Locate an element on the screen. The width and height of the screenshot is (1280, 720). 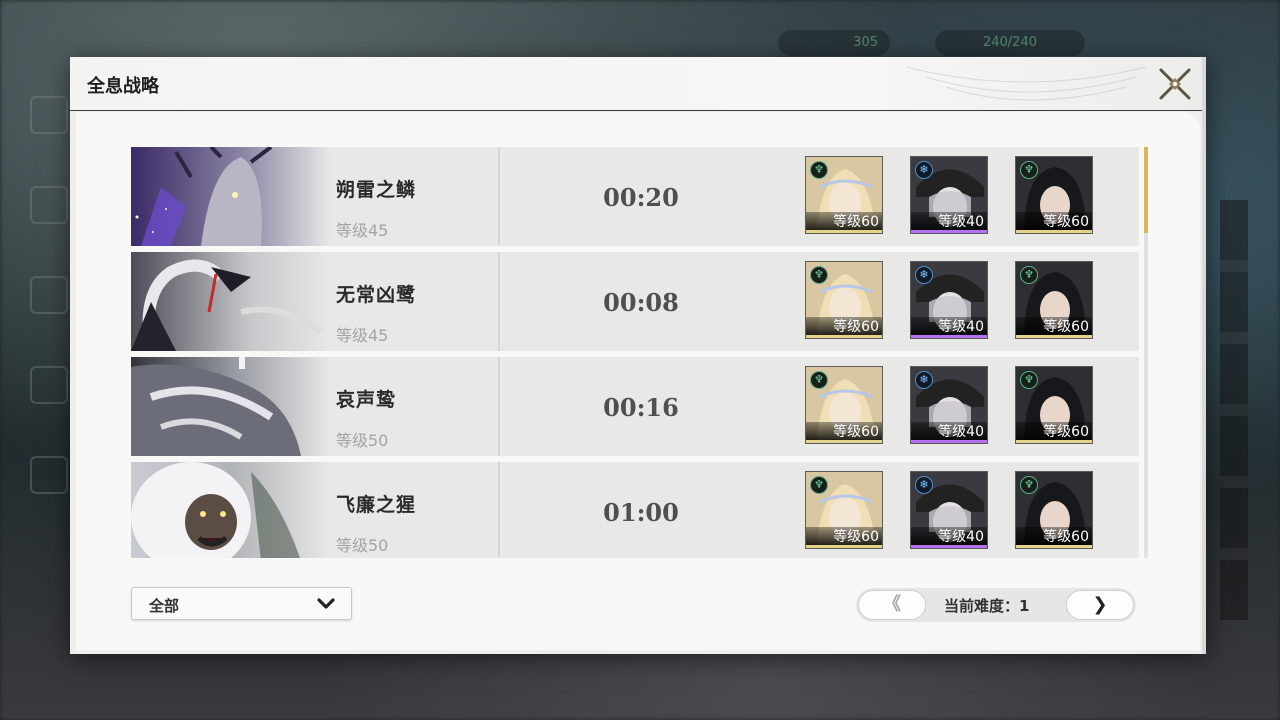
chevron-down-icon is located at coordinates (326, 603).